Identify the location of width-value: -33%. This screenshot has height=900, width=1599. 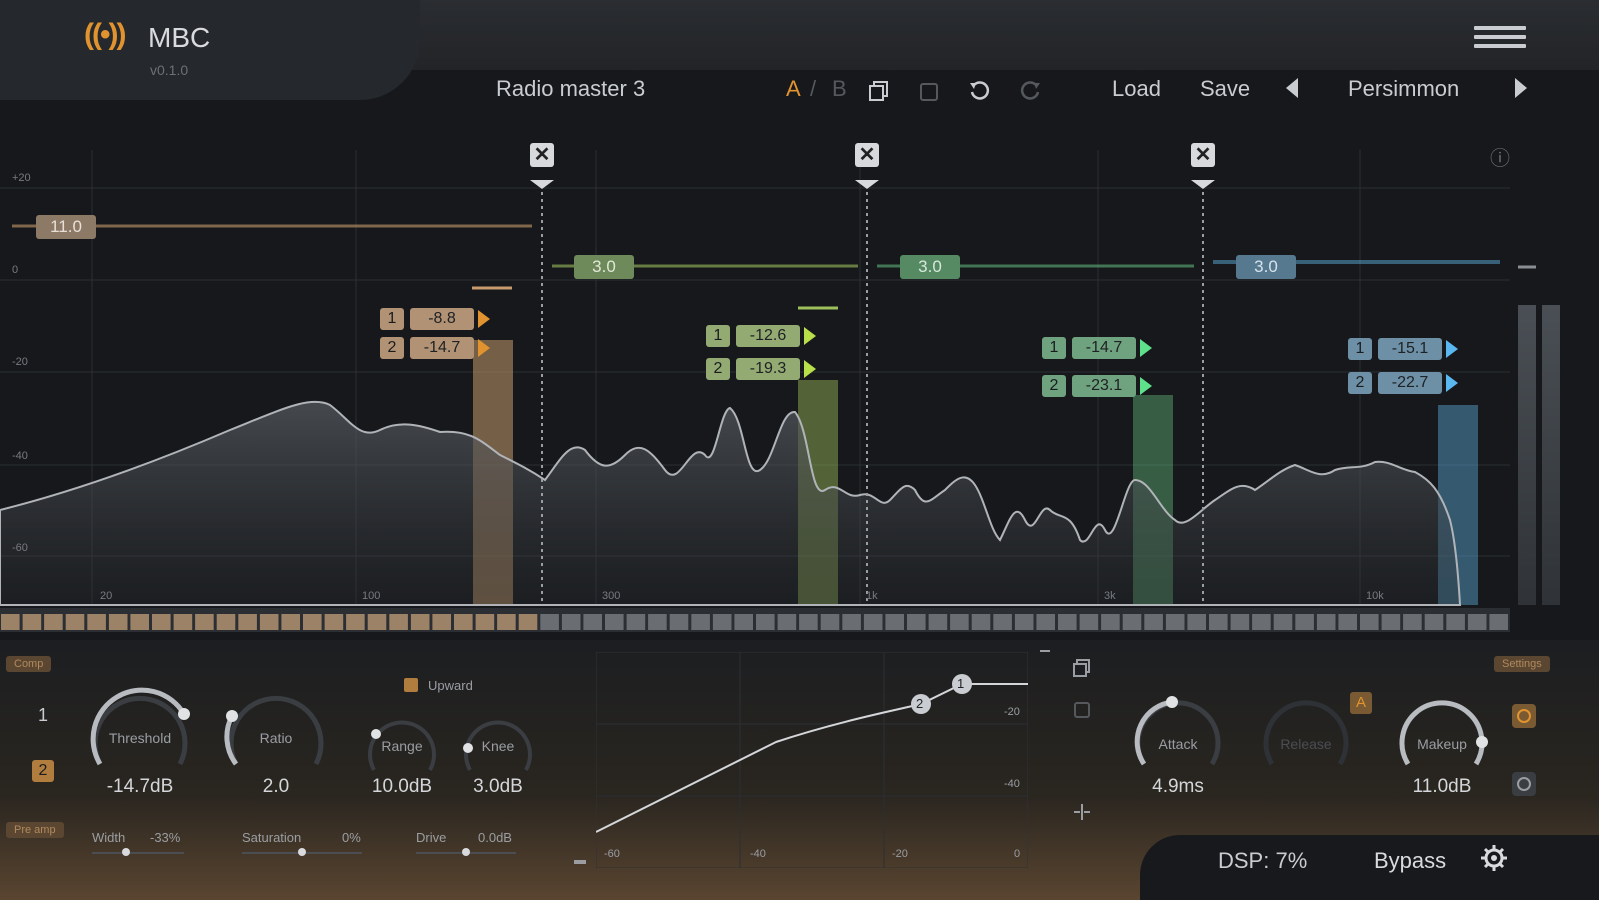
(165, 837).